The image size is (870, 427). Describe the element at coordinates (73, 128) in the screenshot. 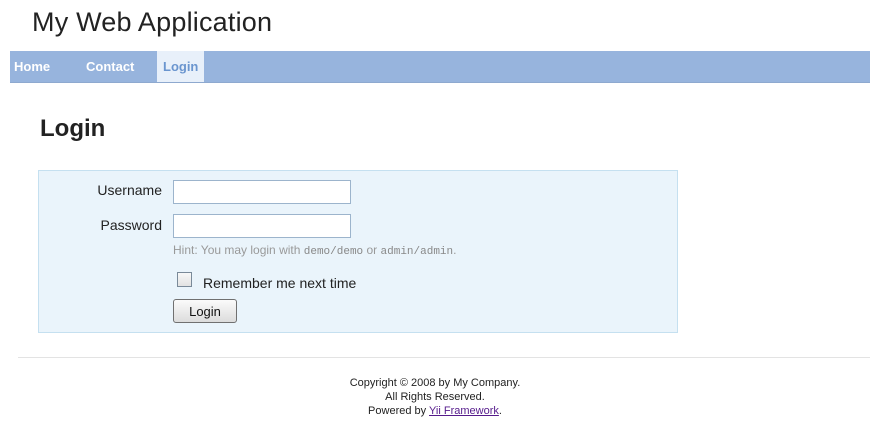

I see `page-title: Login` at that location.